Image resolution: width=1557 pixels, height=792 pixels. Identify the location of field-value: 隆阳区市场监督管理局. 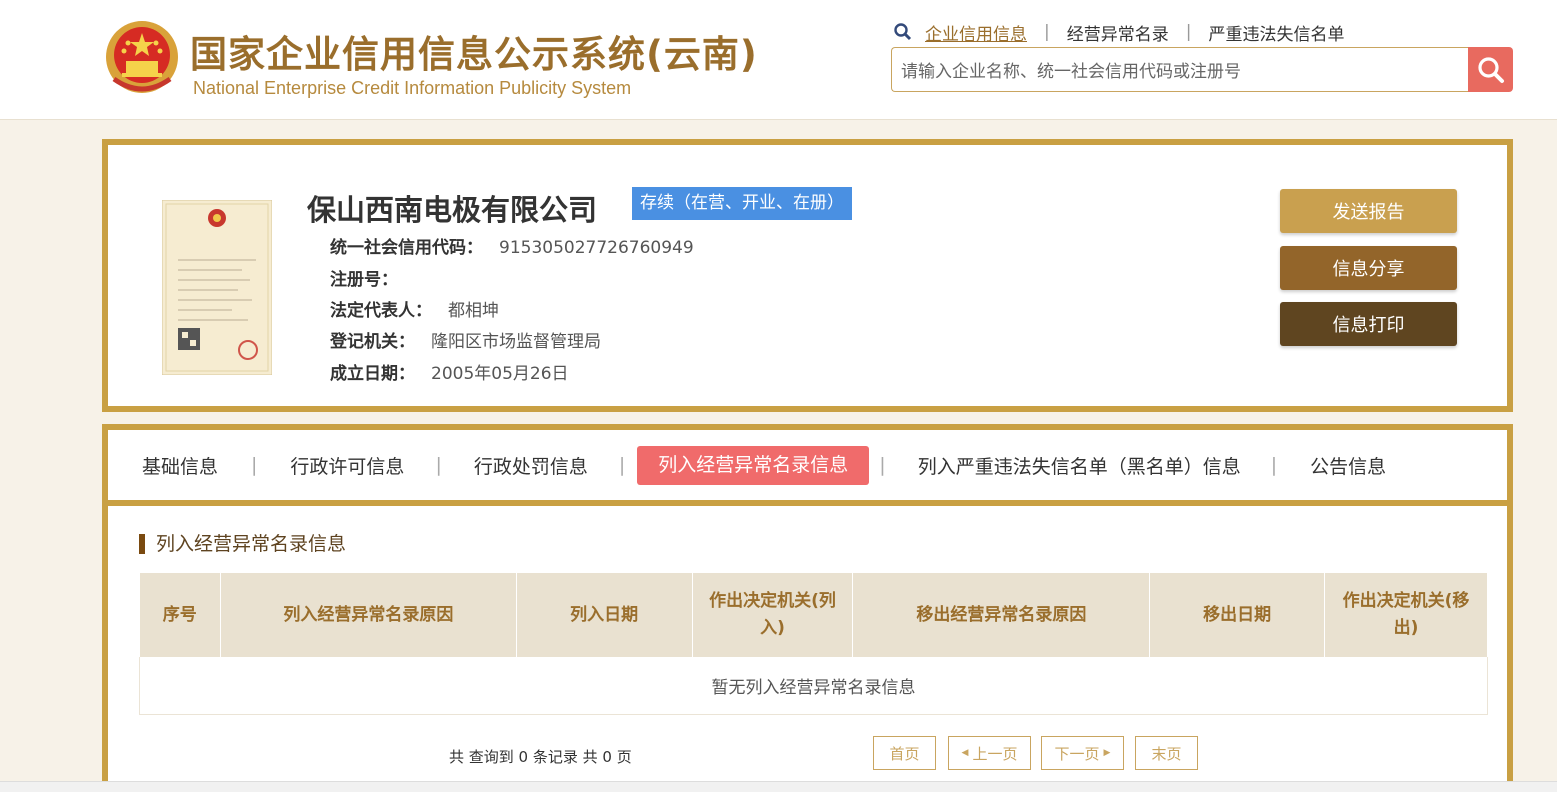
(516, 342).